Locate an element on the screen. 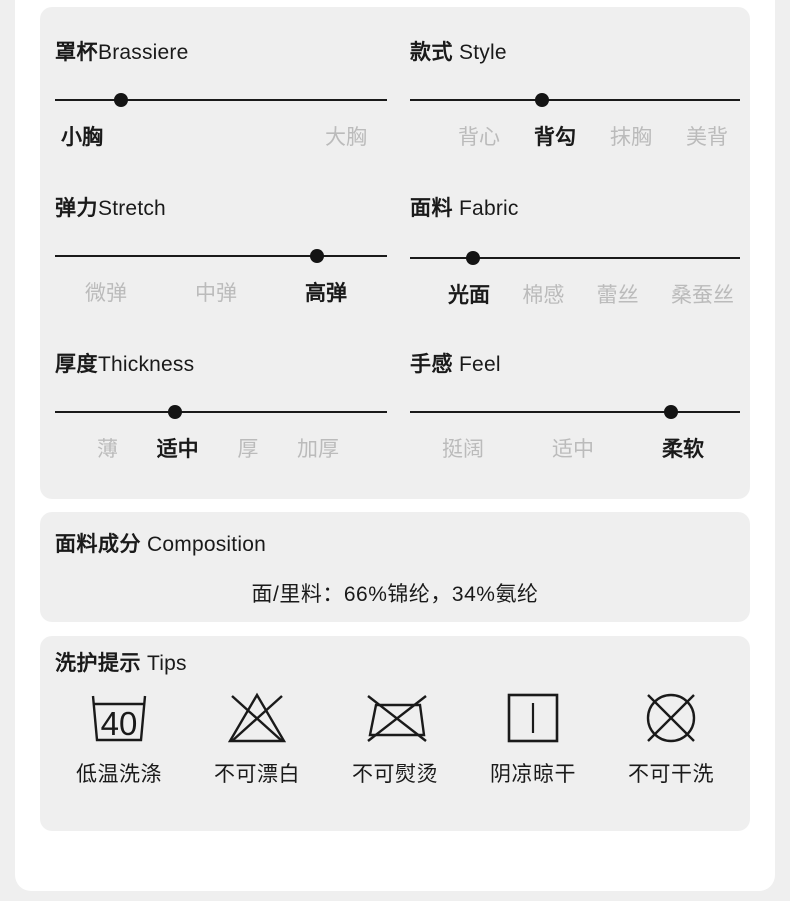  option-label: 背勾 is located at coordinates (555, 137).